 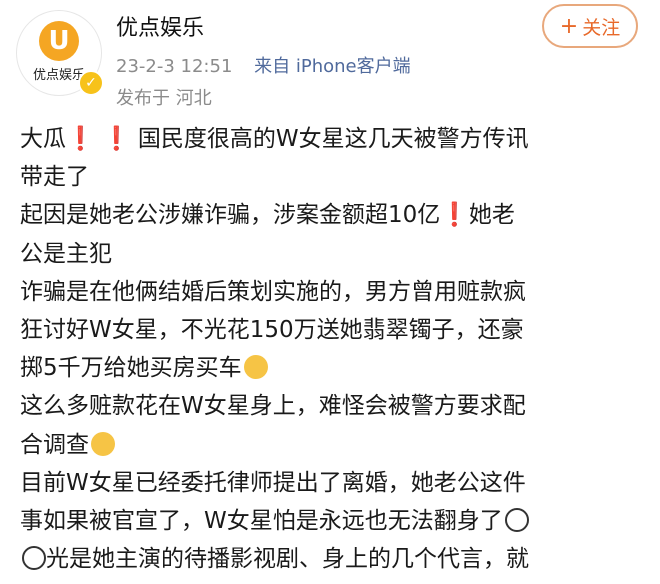 What do you see at coordinates (43, 139) in the screenshot?
I see `content-text: 大瓜` at bounding box center [43, 139].